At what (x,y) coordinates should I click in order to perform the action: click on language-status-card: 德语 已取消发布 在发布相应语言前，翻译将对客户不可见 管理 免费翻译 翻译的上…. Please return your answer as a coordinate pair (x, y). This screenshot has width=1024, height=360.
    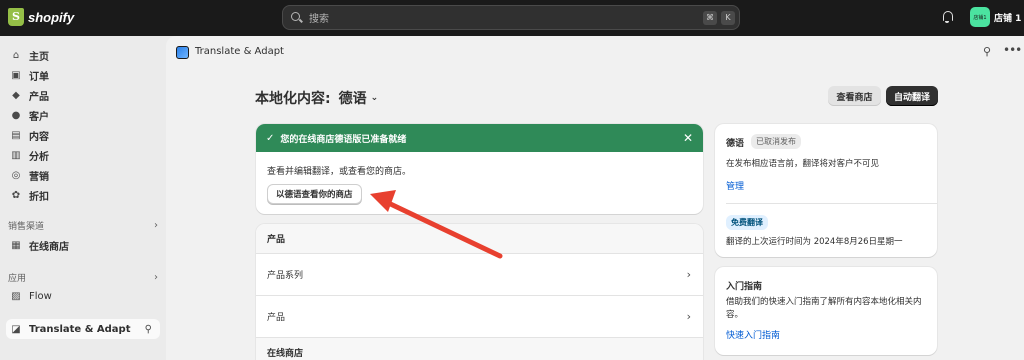
    Looking at the image, I should click on (826, 190).